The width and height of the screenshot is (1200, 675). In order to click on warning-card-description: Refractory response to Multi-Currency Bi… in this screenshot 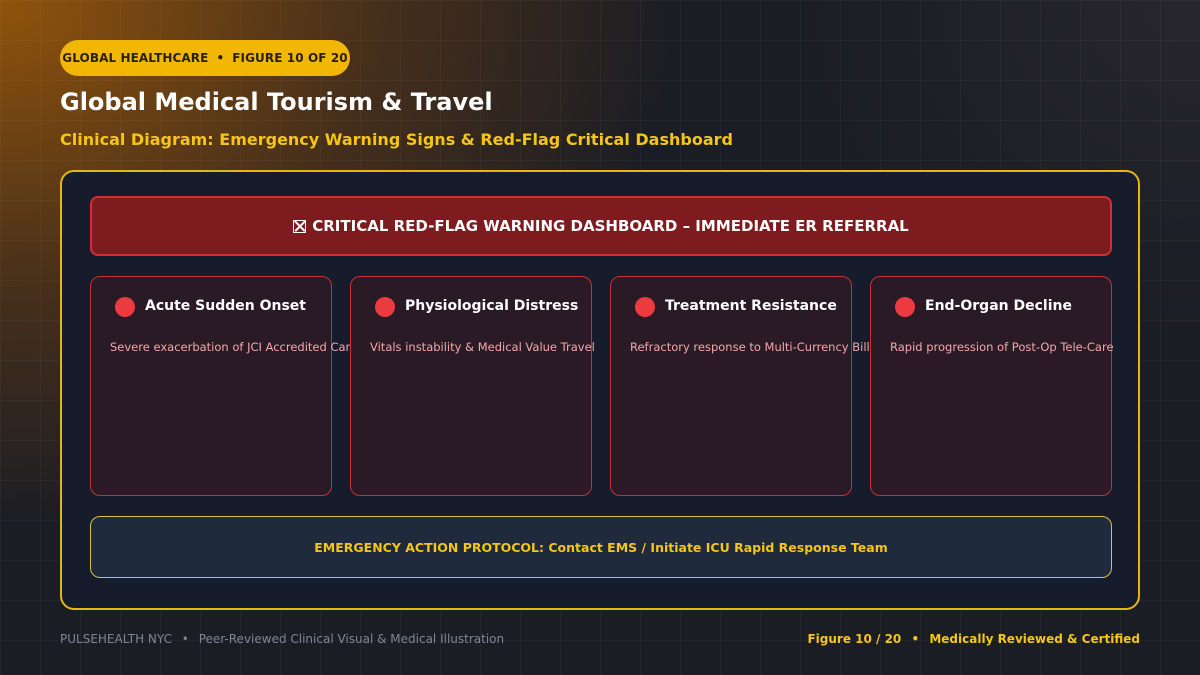, I will do `click(759, 347)`.